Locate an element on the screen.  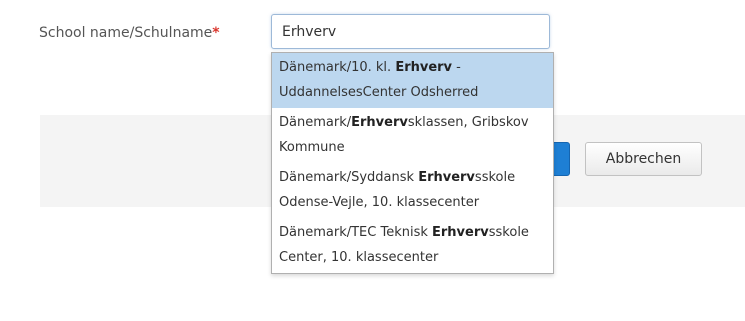
option-prefix: Dänemark/Syddansk is located at coordinates (349, 177).